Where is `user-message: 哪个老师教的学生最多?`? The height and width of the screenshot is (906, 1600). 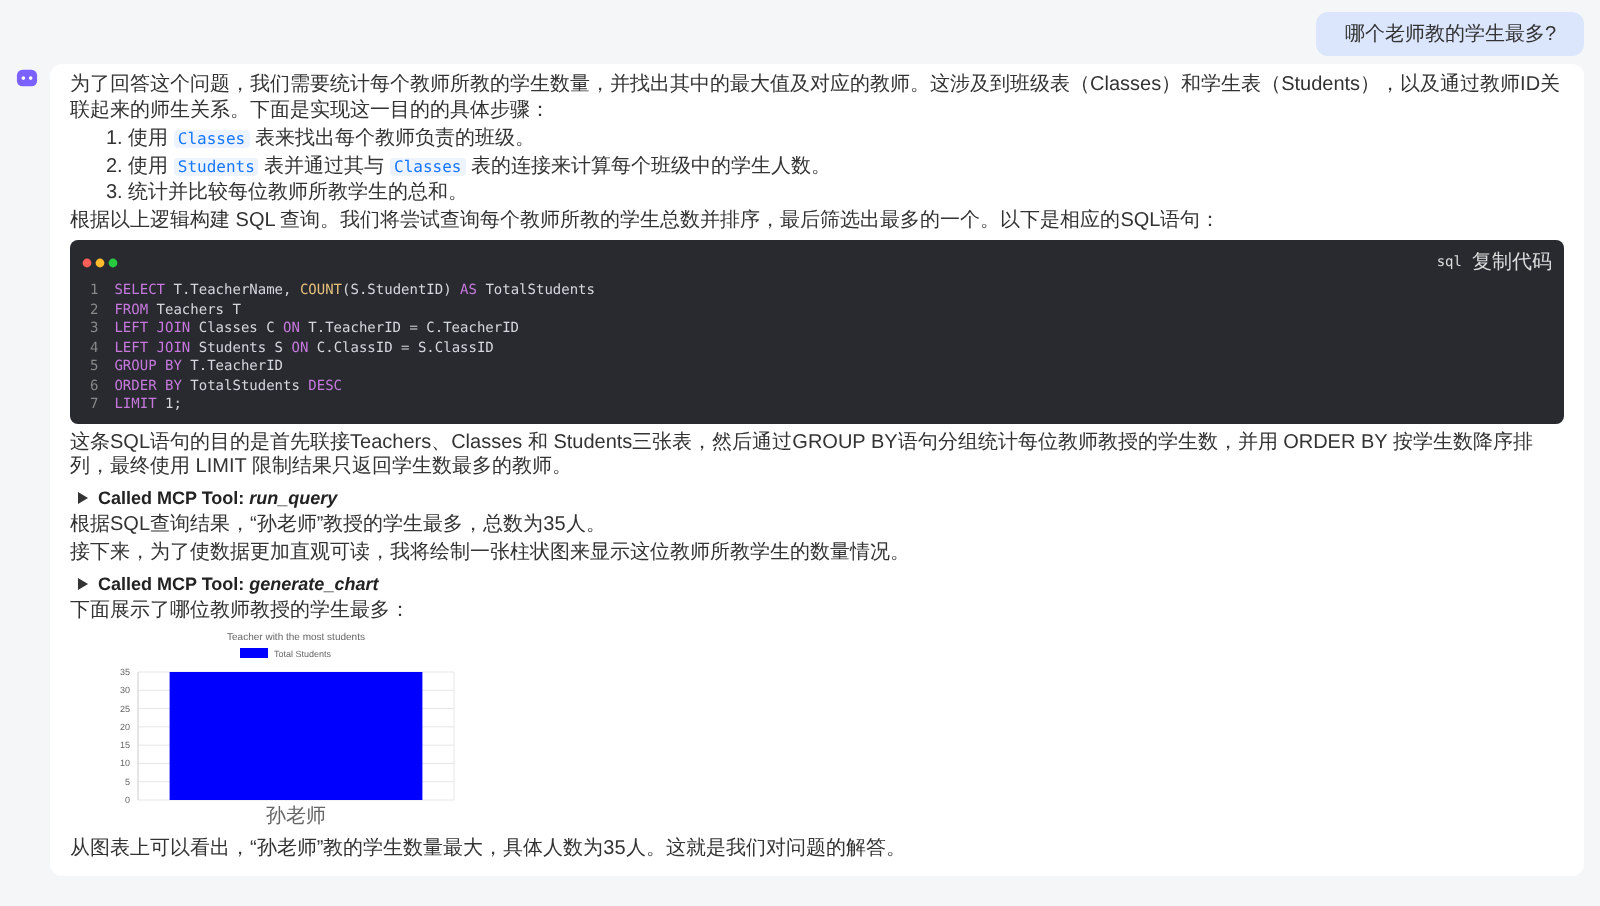
user-message: 哪个老师教的学生最多? is located at coordinates (1450, 34).